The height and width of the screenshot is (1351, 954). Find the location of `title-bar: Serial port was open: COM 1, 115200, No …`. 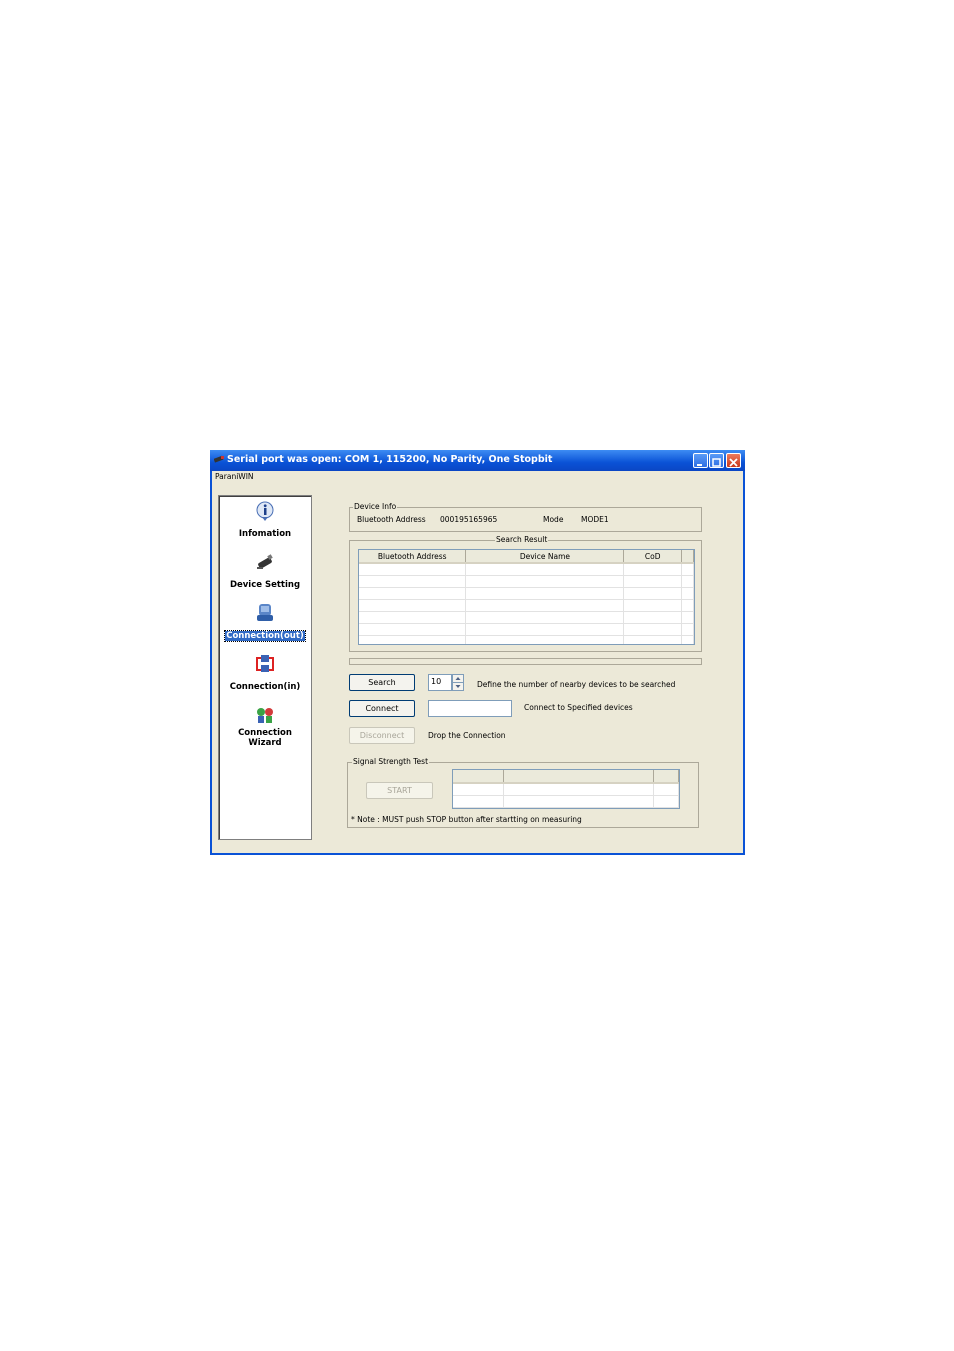

title-bar: Serial port was open: COM 1, 115200, No … is located at coordinates (477, 460).